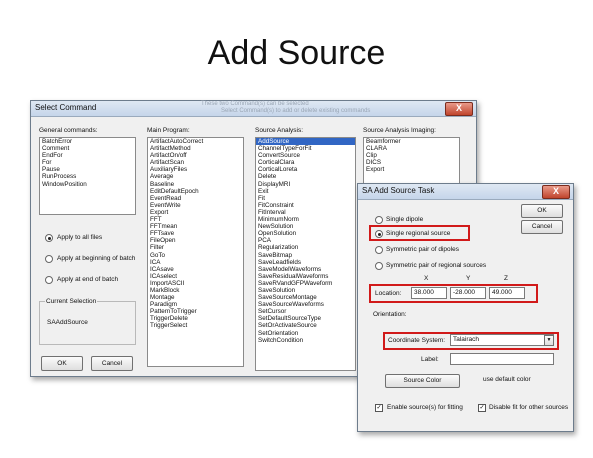 This screenshot has width=593, height=458. What do you see at coordinates (305, 290) in the screenshot?
I see `source-analysis-item: SaveSolution` at bounding box center [305, 290].